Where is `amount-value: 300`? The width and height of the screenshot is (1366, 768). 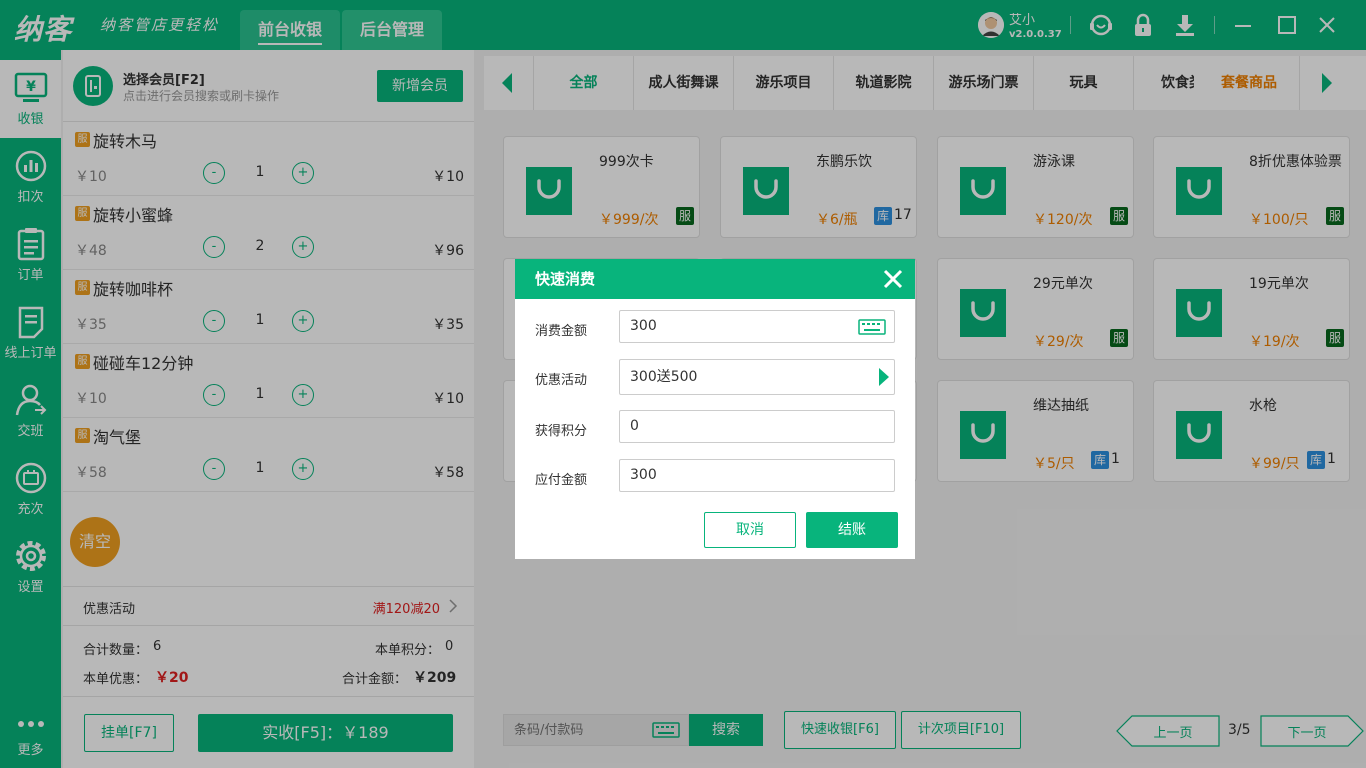 amount-value: 300 is located at coordinates (643, 326).